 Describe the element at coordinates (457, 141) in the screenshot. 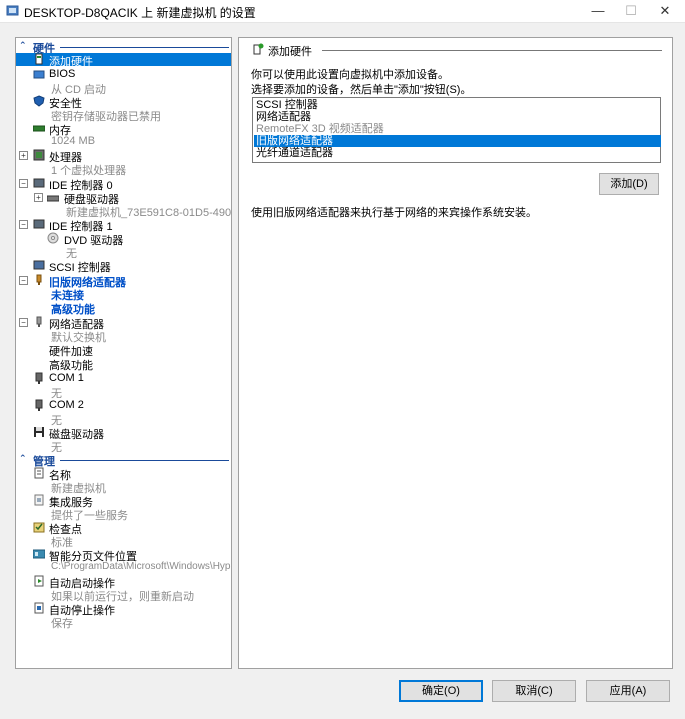

I see `device-option-legacy-network-adapter: 旧版网络适配器` at that location.